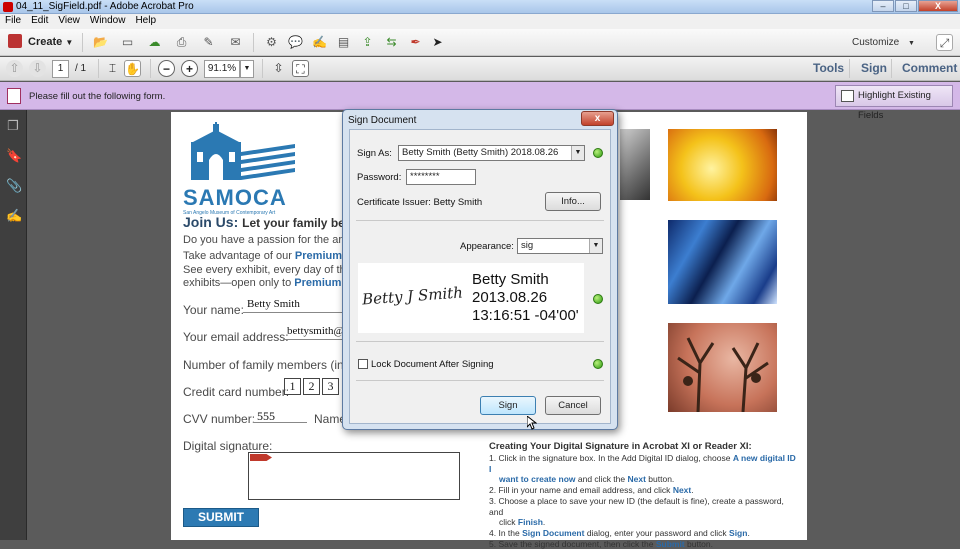  I want to click on create-pdf-icon, so click(15, 41).